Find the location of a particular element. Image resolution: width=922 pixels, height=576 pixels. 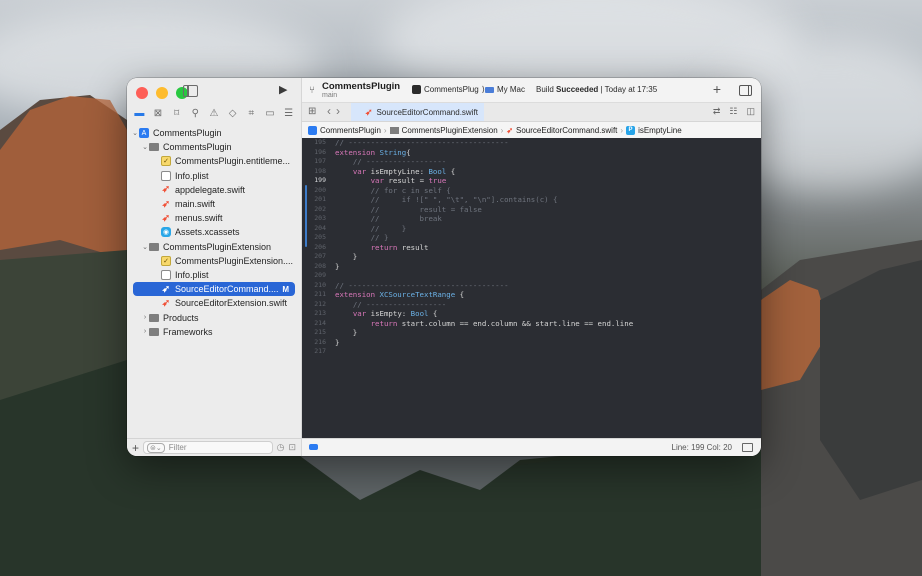

navigation-arrows: ‹› is located at coordinates (336, 111).